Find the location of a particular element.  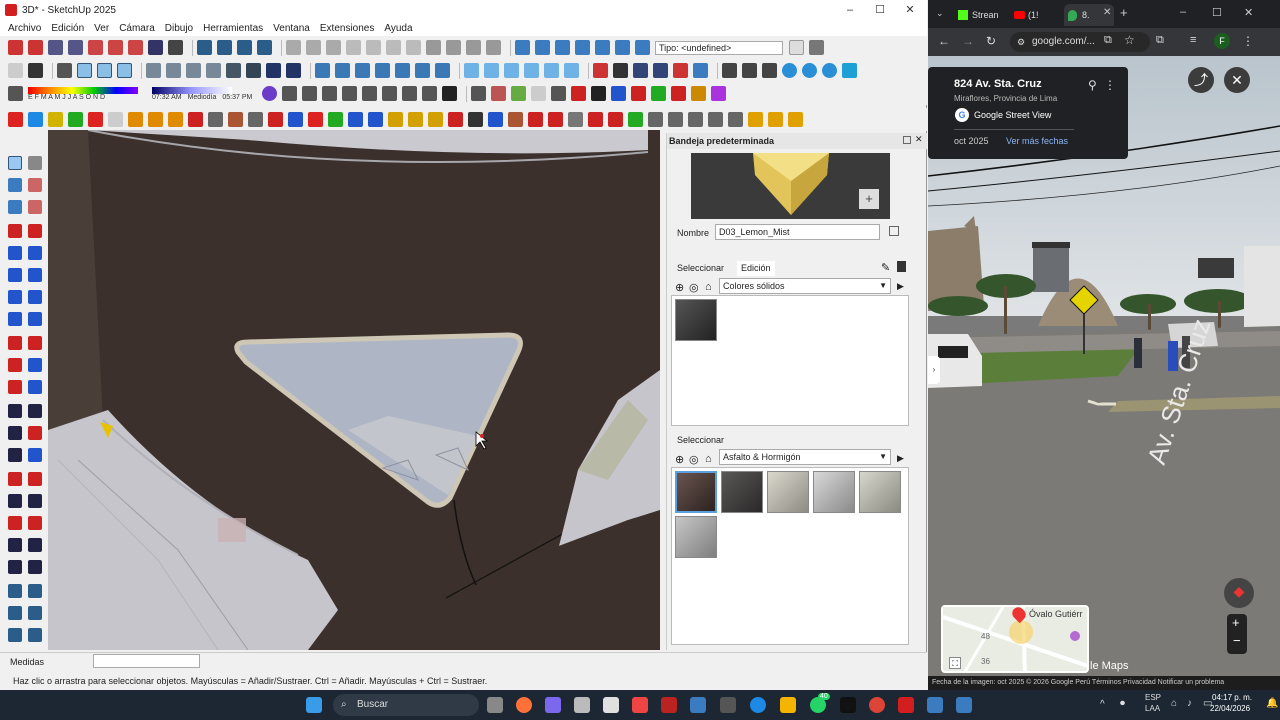

checkmark-icon is located at coordinates (796, 47).